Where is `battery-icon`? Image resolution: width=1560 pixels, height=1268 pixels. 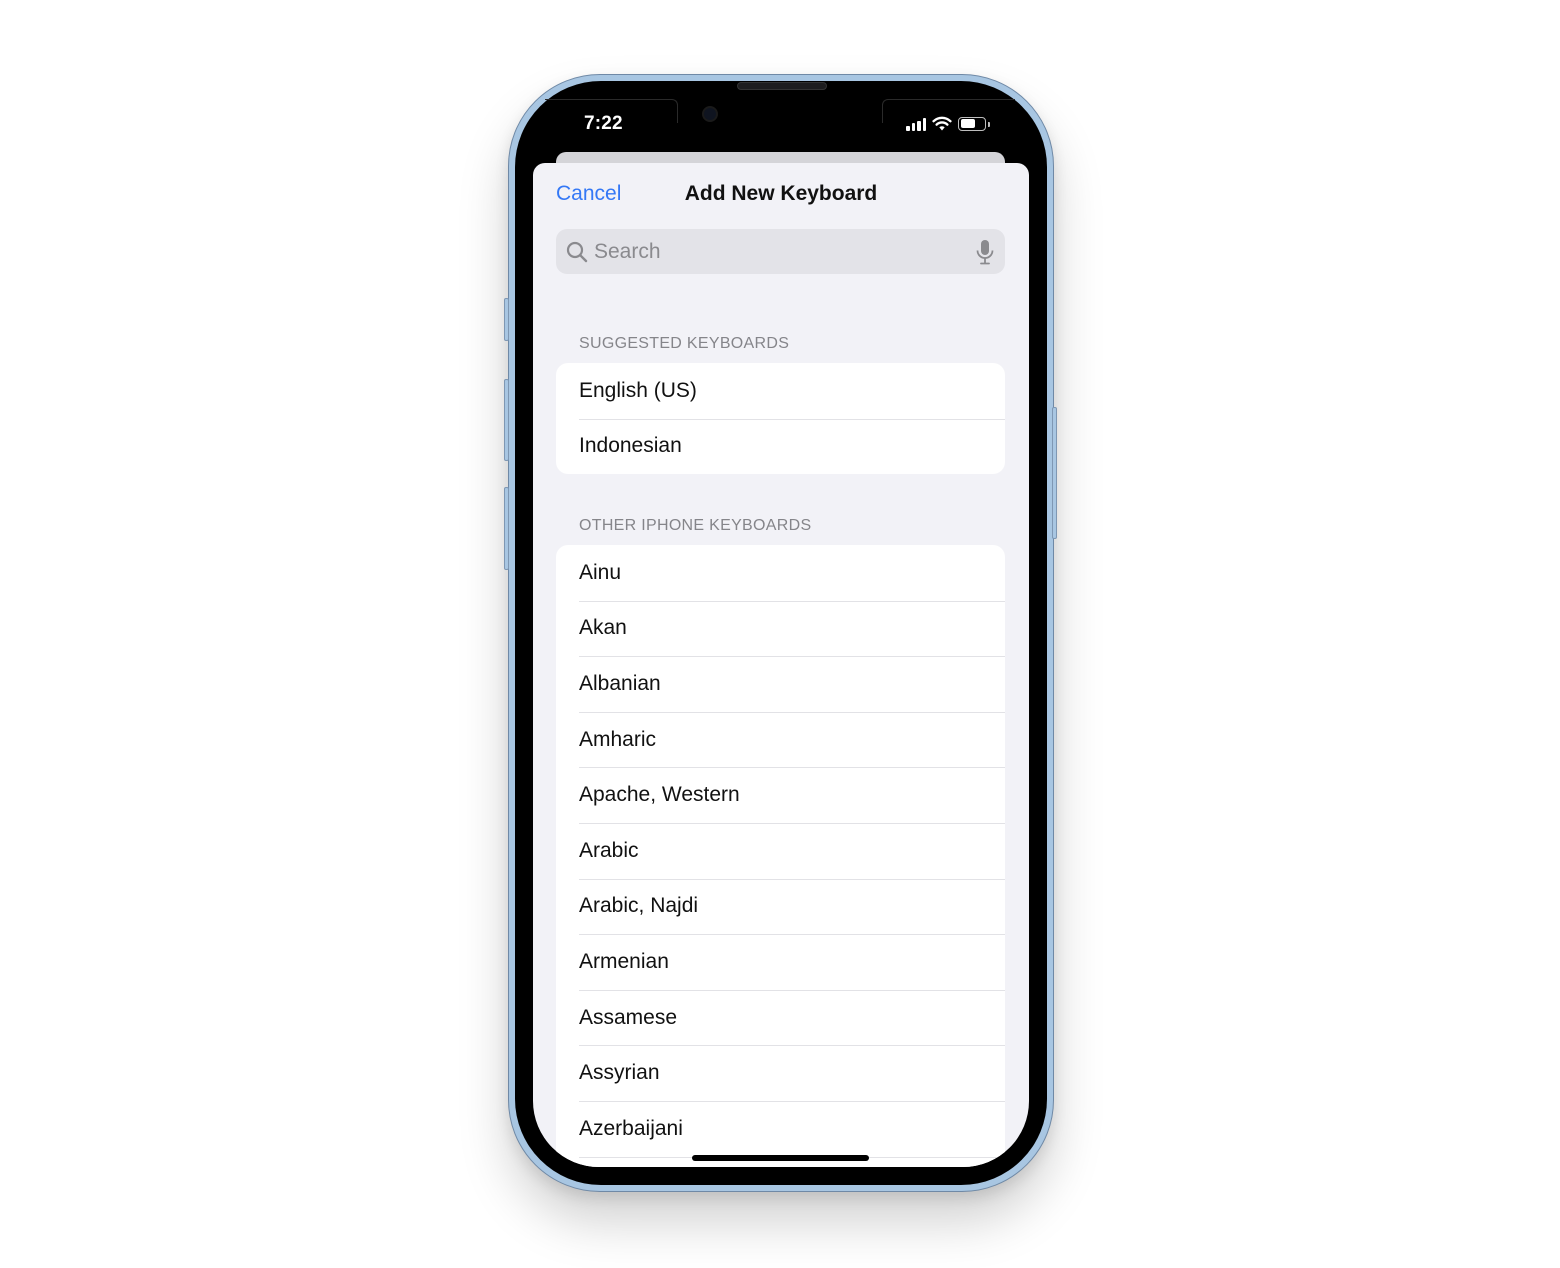
battery-icon is located at coordinates (974, 123).